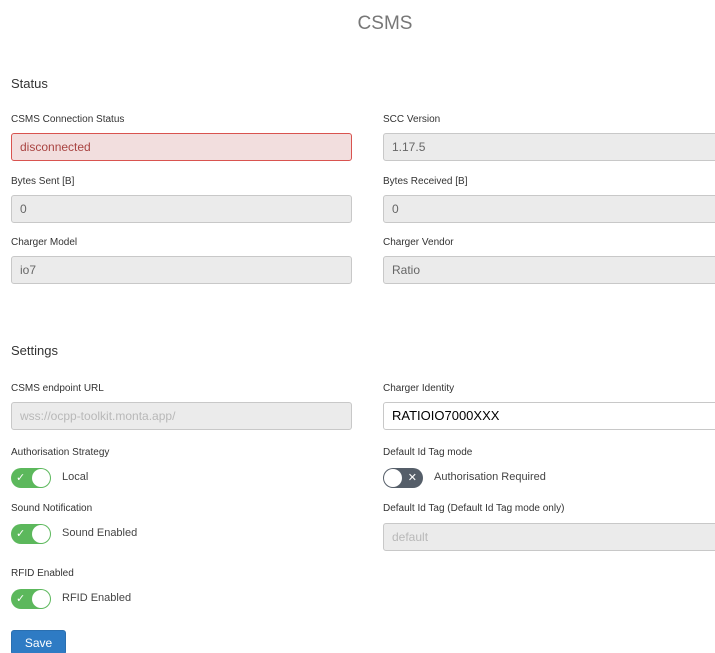 The width and height of the screenshot is (715, 653). I want to click on charger-model-label: Charger Model, so click(44, 242).